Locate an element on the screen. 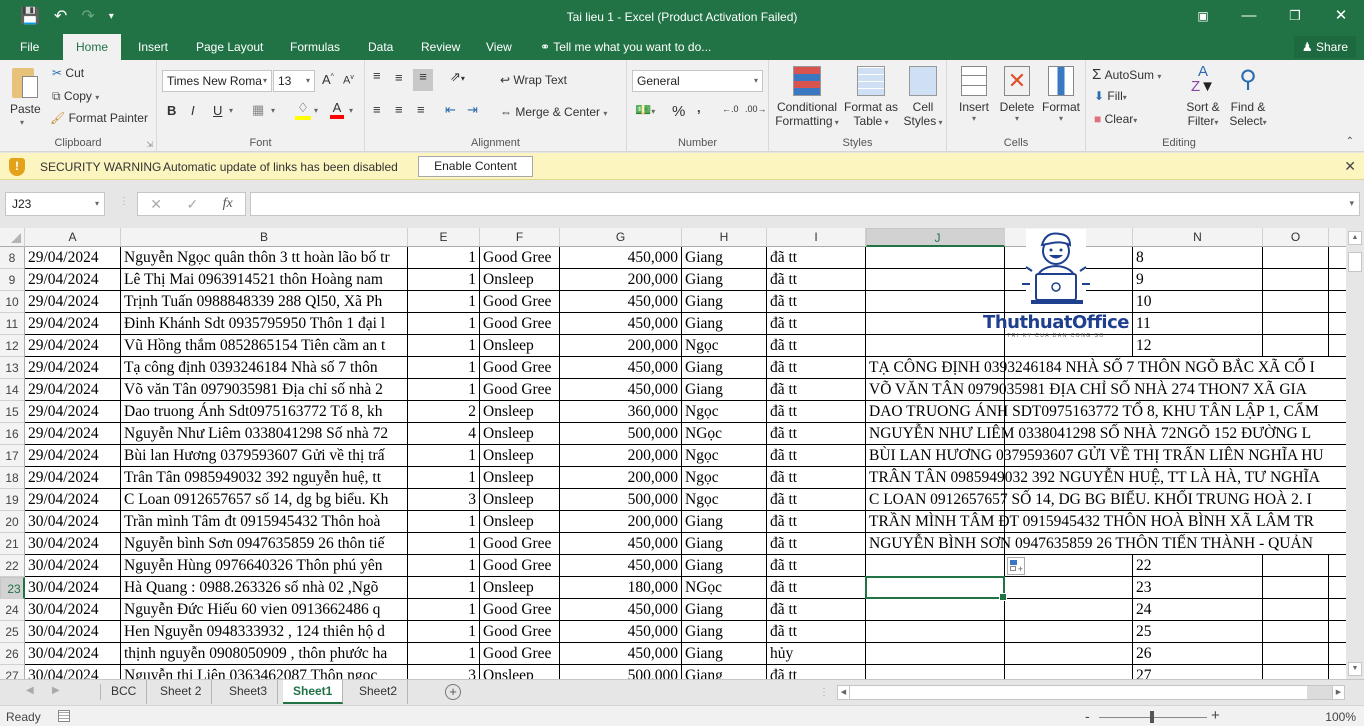 This screenshot has height=726, width=1364. cell-f-10: Good Gree is located at coordinates (520, 302).